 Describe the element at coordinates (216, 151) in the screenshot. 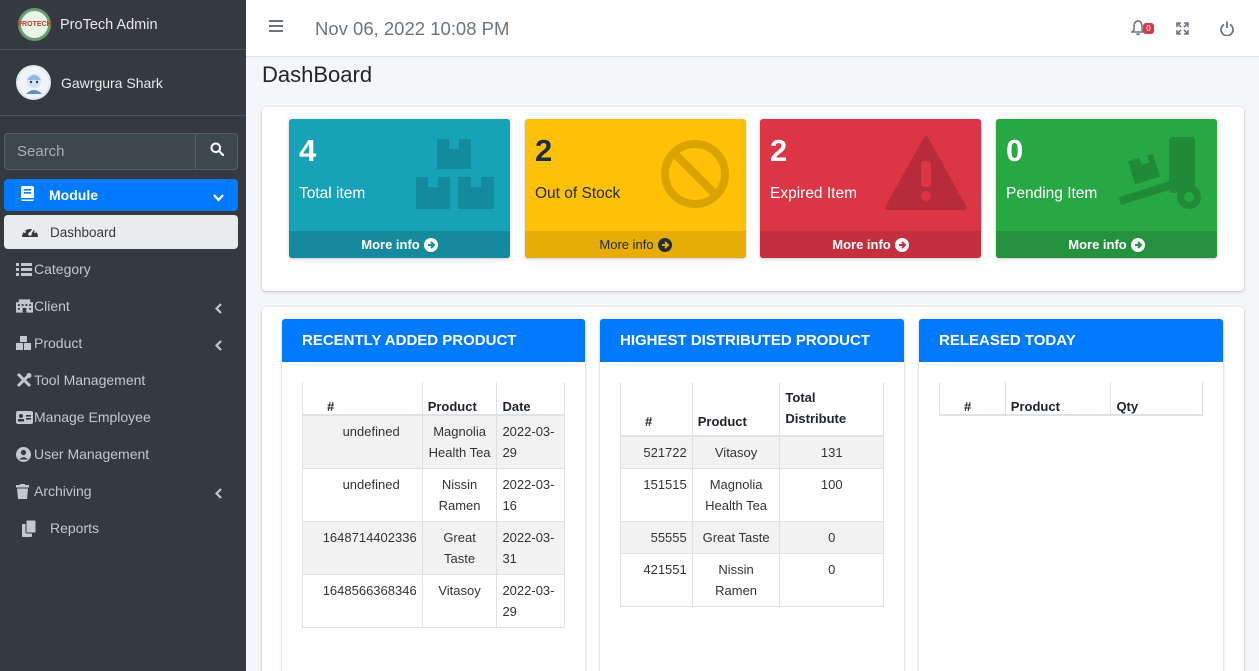

I see `search-button` at that location.